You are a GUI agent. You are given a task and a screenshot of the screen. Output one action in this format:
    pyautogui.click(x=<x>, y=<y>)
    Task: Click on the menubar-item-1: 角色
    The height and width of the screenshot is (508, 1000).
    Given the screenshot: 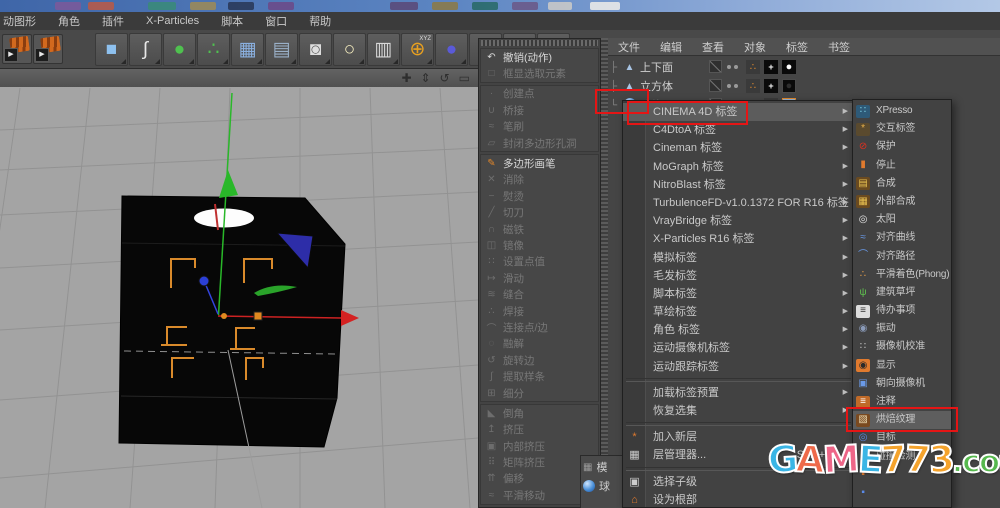 What is the action you would take?
    pyautogui.click(x=69, y=21)
    